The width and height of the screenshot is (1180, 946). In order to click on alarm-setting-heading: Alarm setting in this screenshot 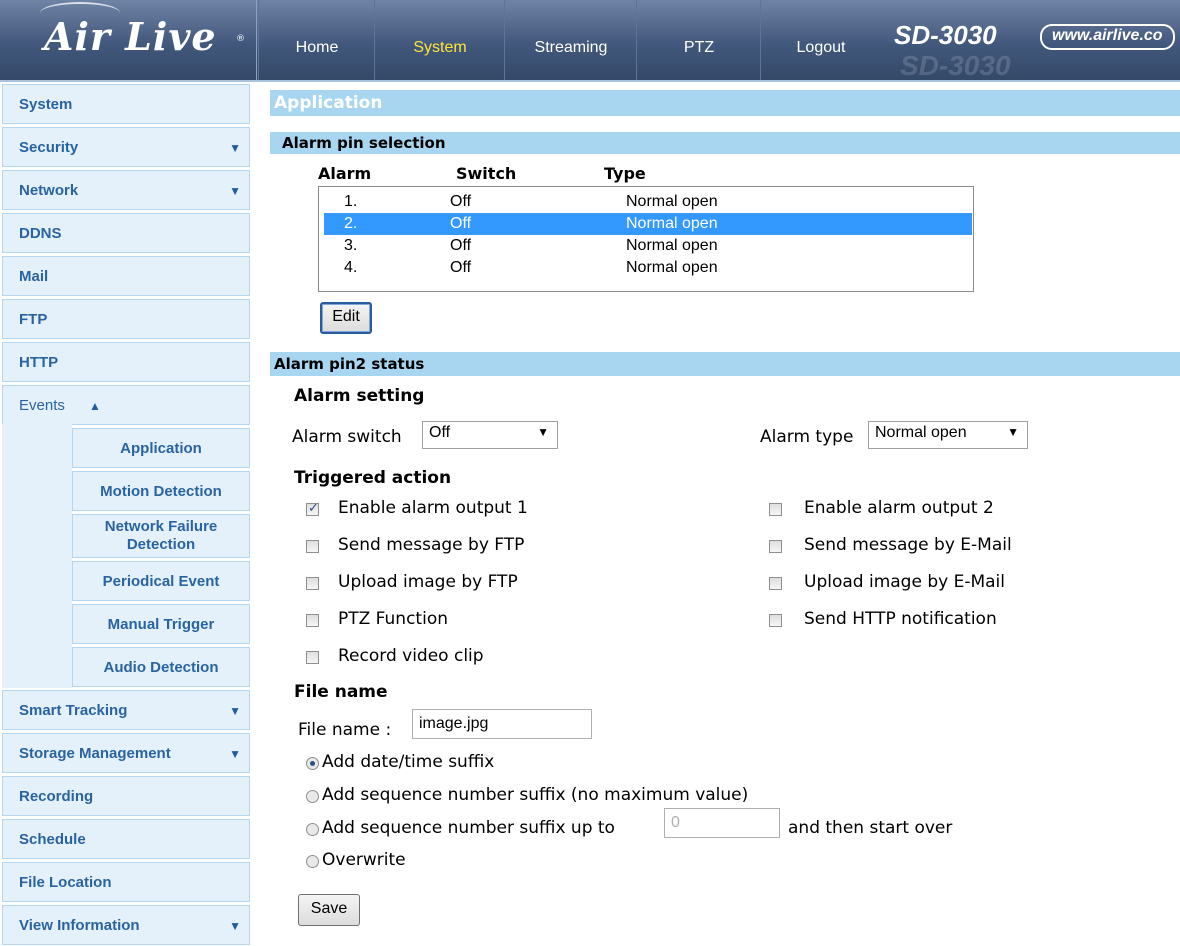, I will do `click(359, 396)`.